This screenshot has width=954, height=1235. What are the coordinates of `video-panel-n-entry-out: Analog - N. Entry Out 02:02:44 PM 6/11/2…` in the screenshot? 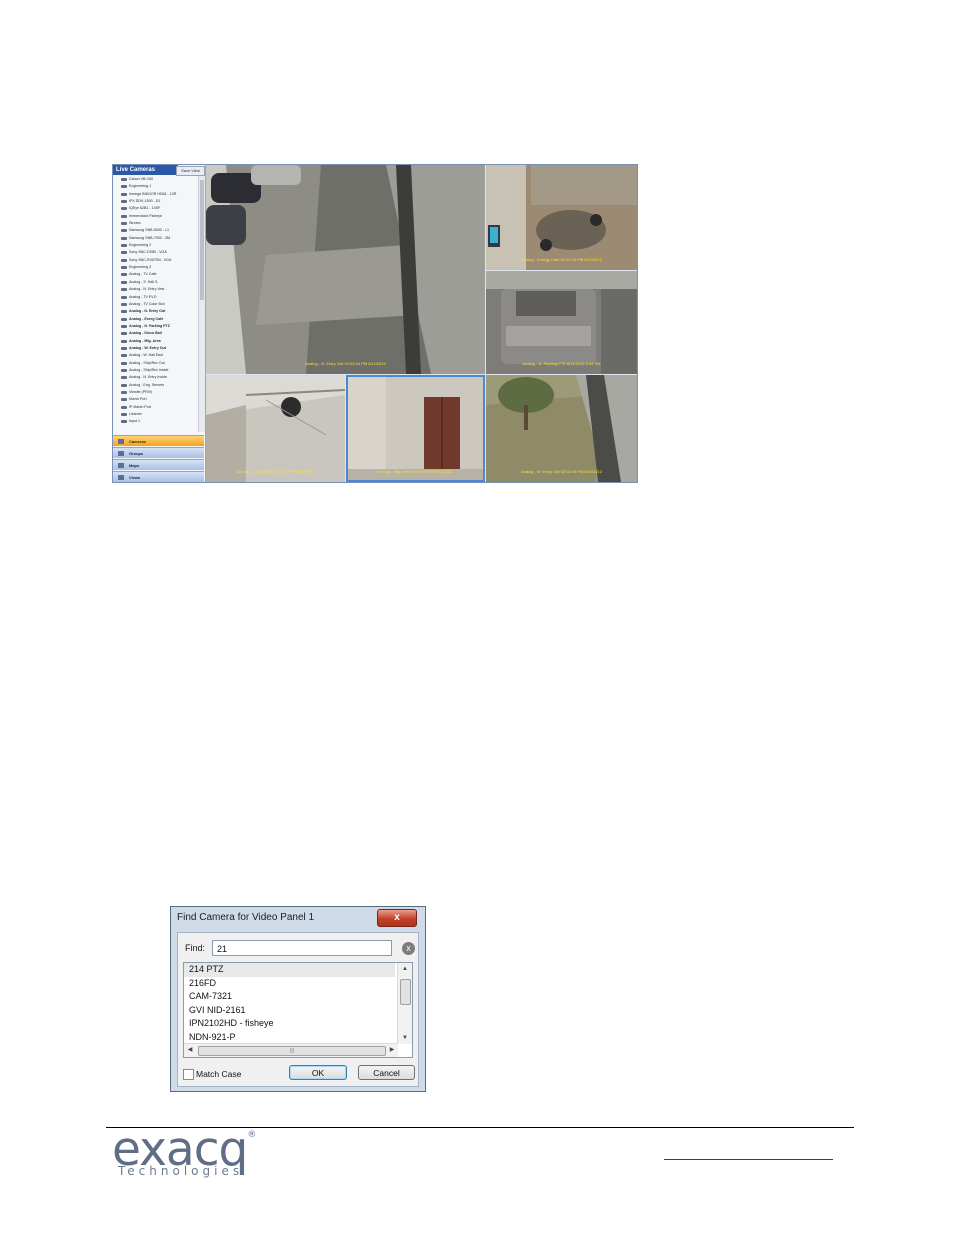 It's located at (345, 269).